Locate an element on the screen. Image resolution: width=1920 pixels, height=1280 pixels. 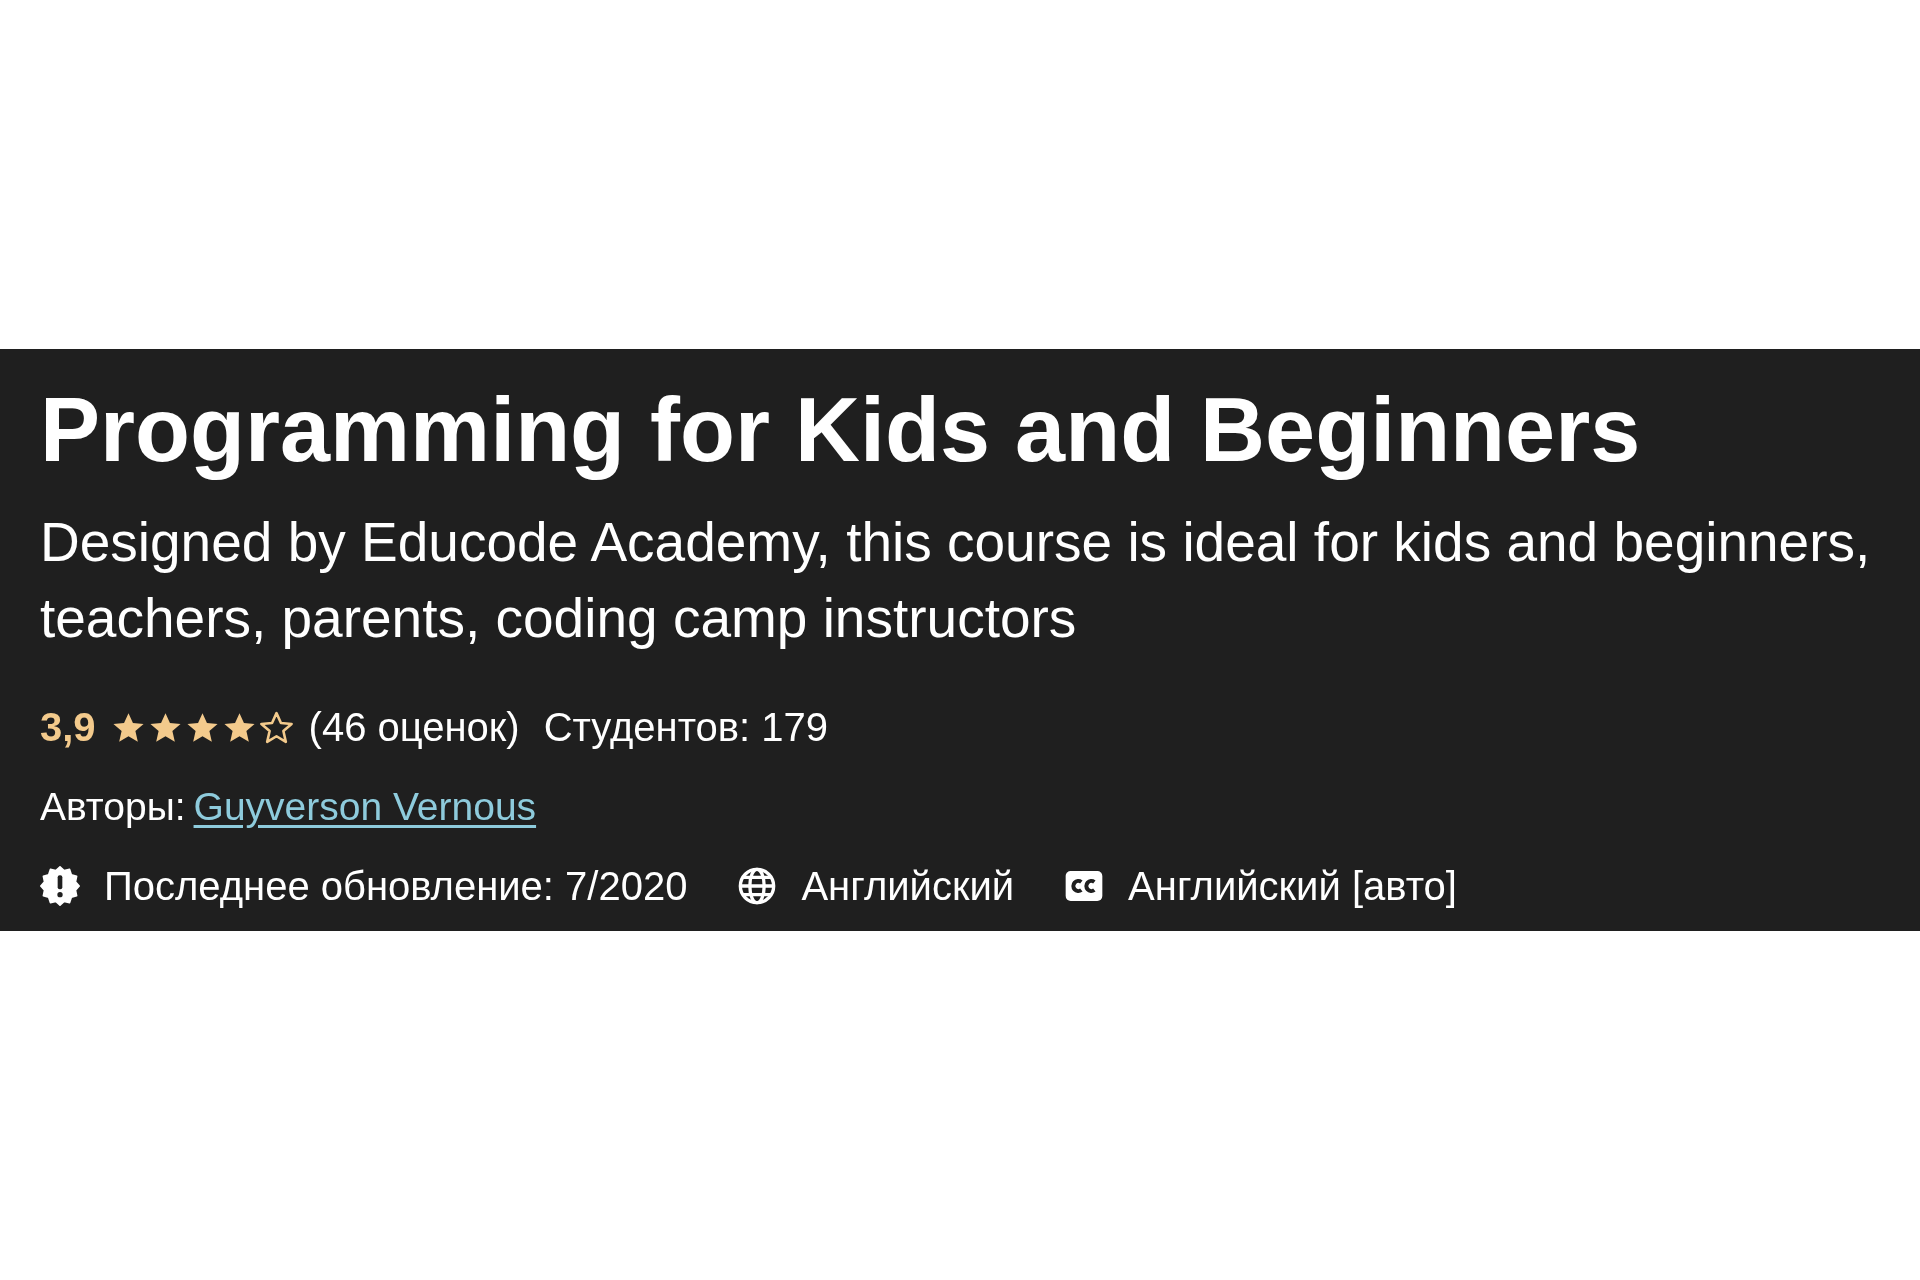
authors-label: Авторы: is located at coordinates (113, 807).